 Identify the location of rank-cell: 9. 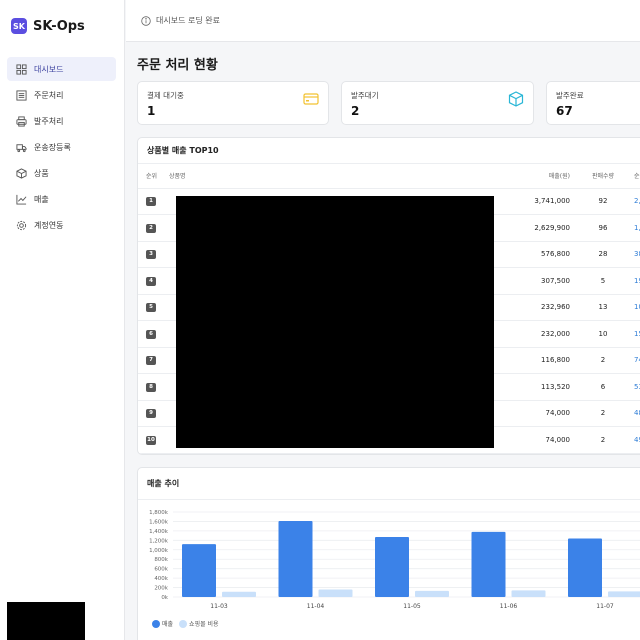
(153, 413).